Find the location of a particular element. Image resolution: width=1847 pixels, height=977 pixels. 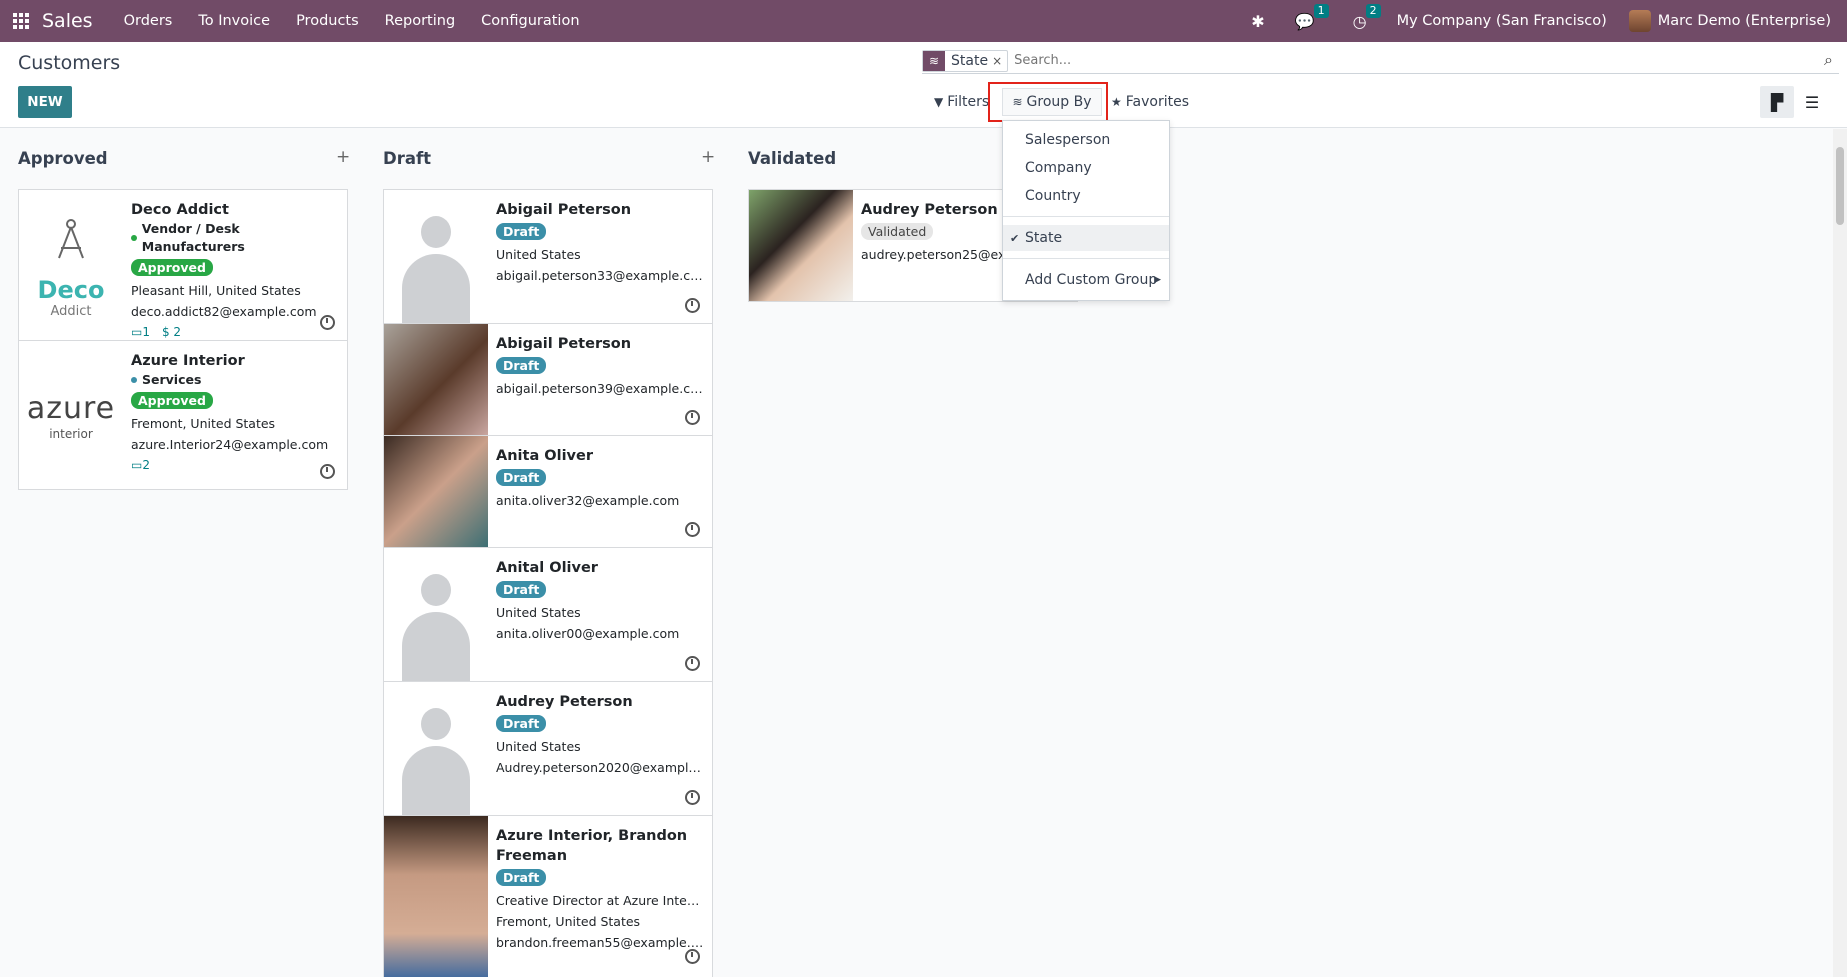

groupby-option-company: Company is located at coordinates (1086, 168).